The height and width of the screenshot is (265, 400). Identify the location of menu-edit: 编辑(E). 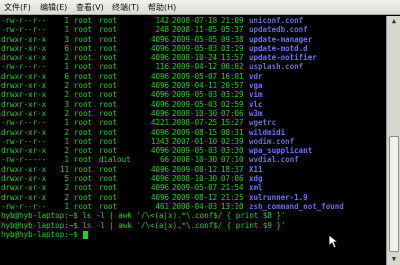
(53, 7).